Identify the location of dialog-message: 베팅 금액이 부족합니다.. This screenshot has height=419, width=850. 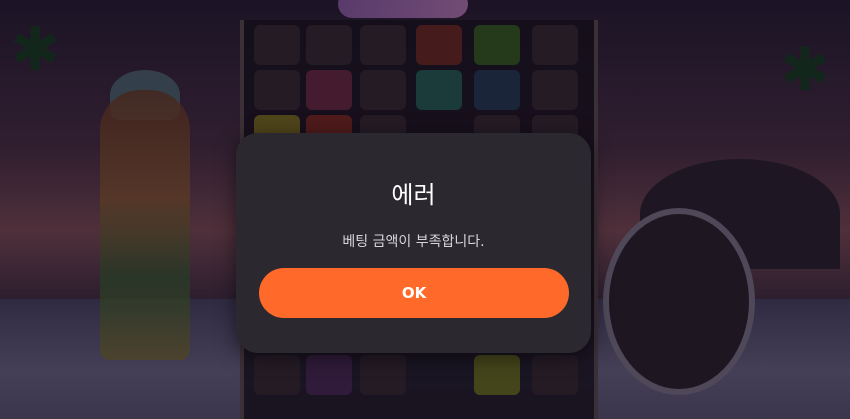
(413, 242).